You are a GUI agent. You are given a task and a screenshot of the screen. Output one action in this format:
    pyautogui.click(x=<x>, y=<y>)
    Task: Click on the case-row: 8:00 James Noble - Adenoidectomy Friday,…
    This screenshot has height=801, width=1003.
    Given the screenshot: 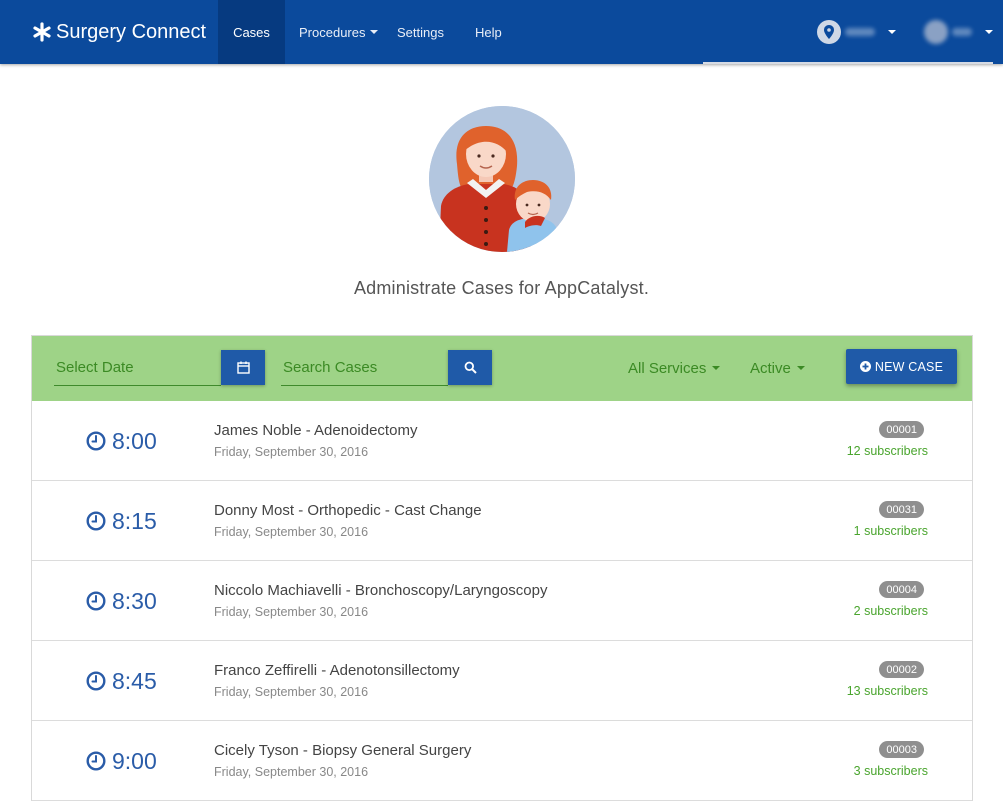 What is the action you would take?
    pyautogui.click(x=502, y=441)
    